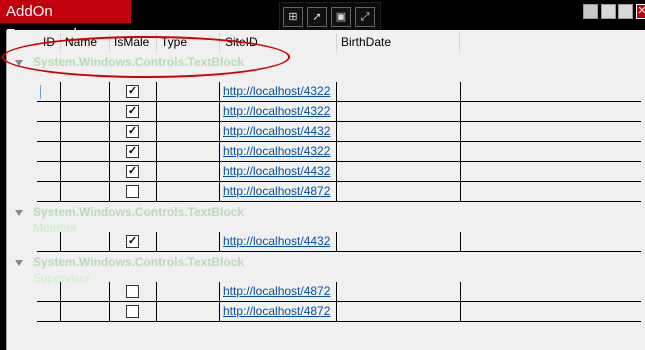 Image resolution: width=645 pixels, height=350 pixels. Describe the element at coordinates (590, 11) in the screenshot. I see `theme-button` at that location.